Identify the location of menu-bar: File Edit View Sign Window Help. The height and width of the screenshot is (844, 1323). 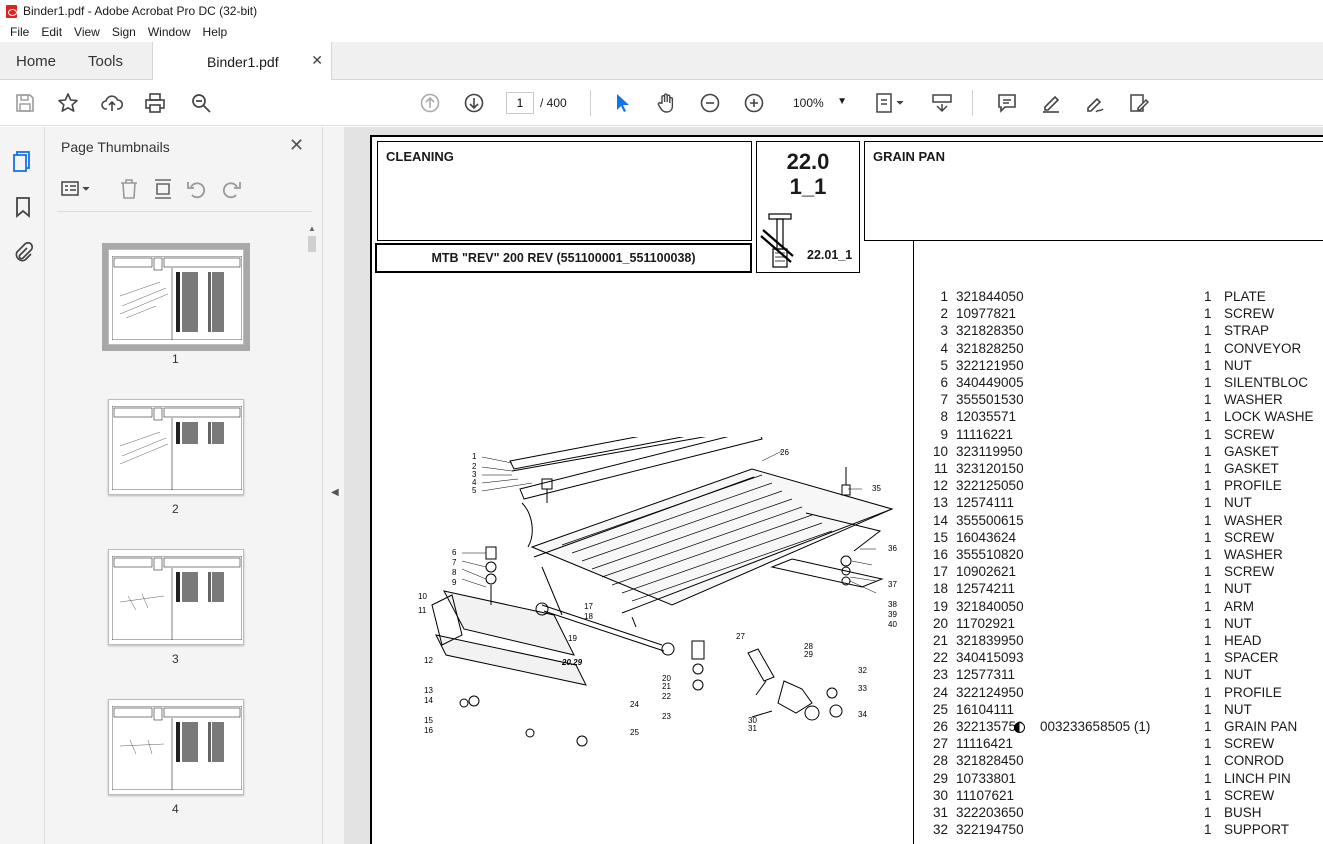
(661, 32).